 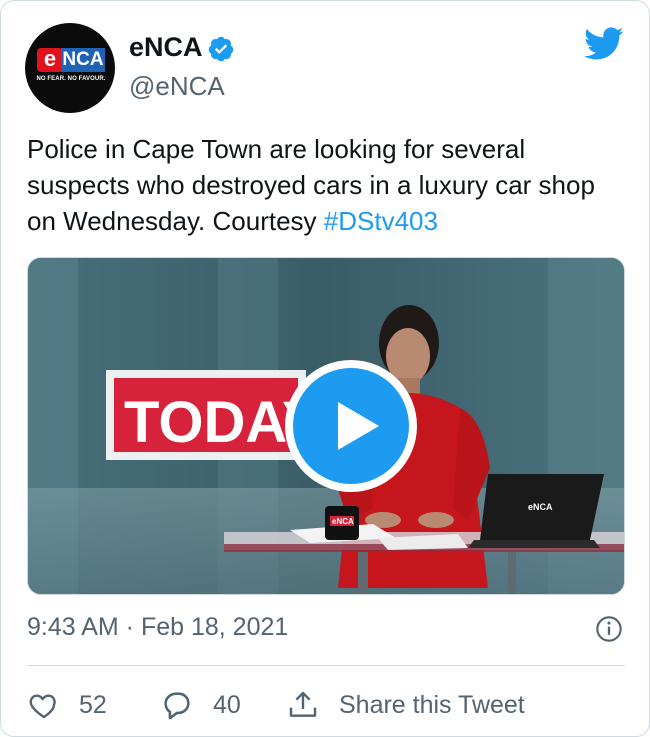 What do you see at coordinates (609, 629) in the screenshot?
I see `info-icon` at bounding box center [609, 629].